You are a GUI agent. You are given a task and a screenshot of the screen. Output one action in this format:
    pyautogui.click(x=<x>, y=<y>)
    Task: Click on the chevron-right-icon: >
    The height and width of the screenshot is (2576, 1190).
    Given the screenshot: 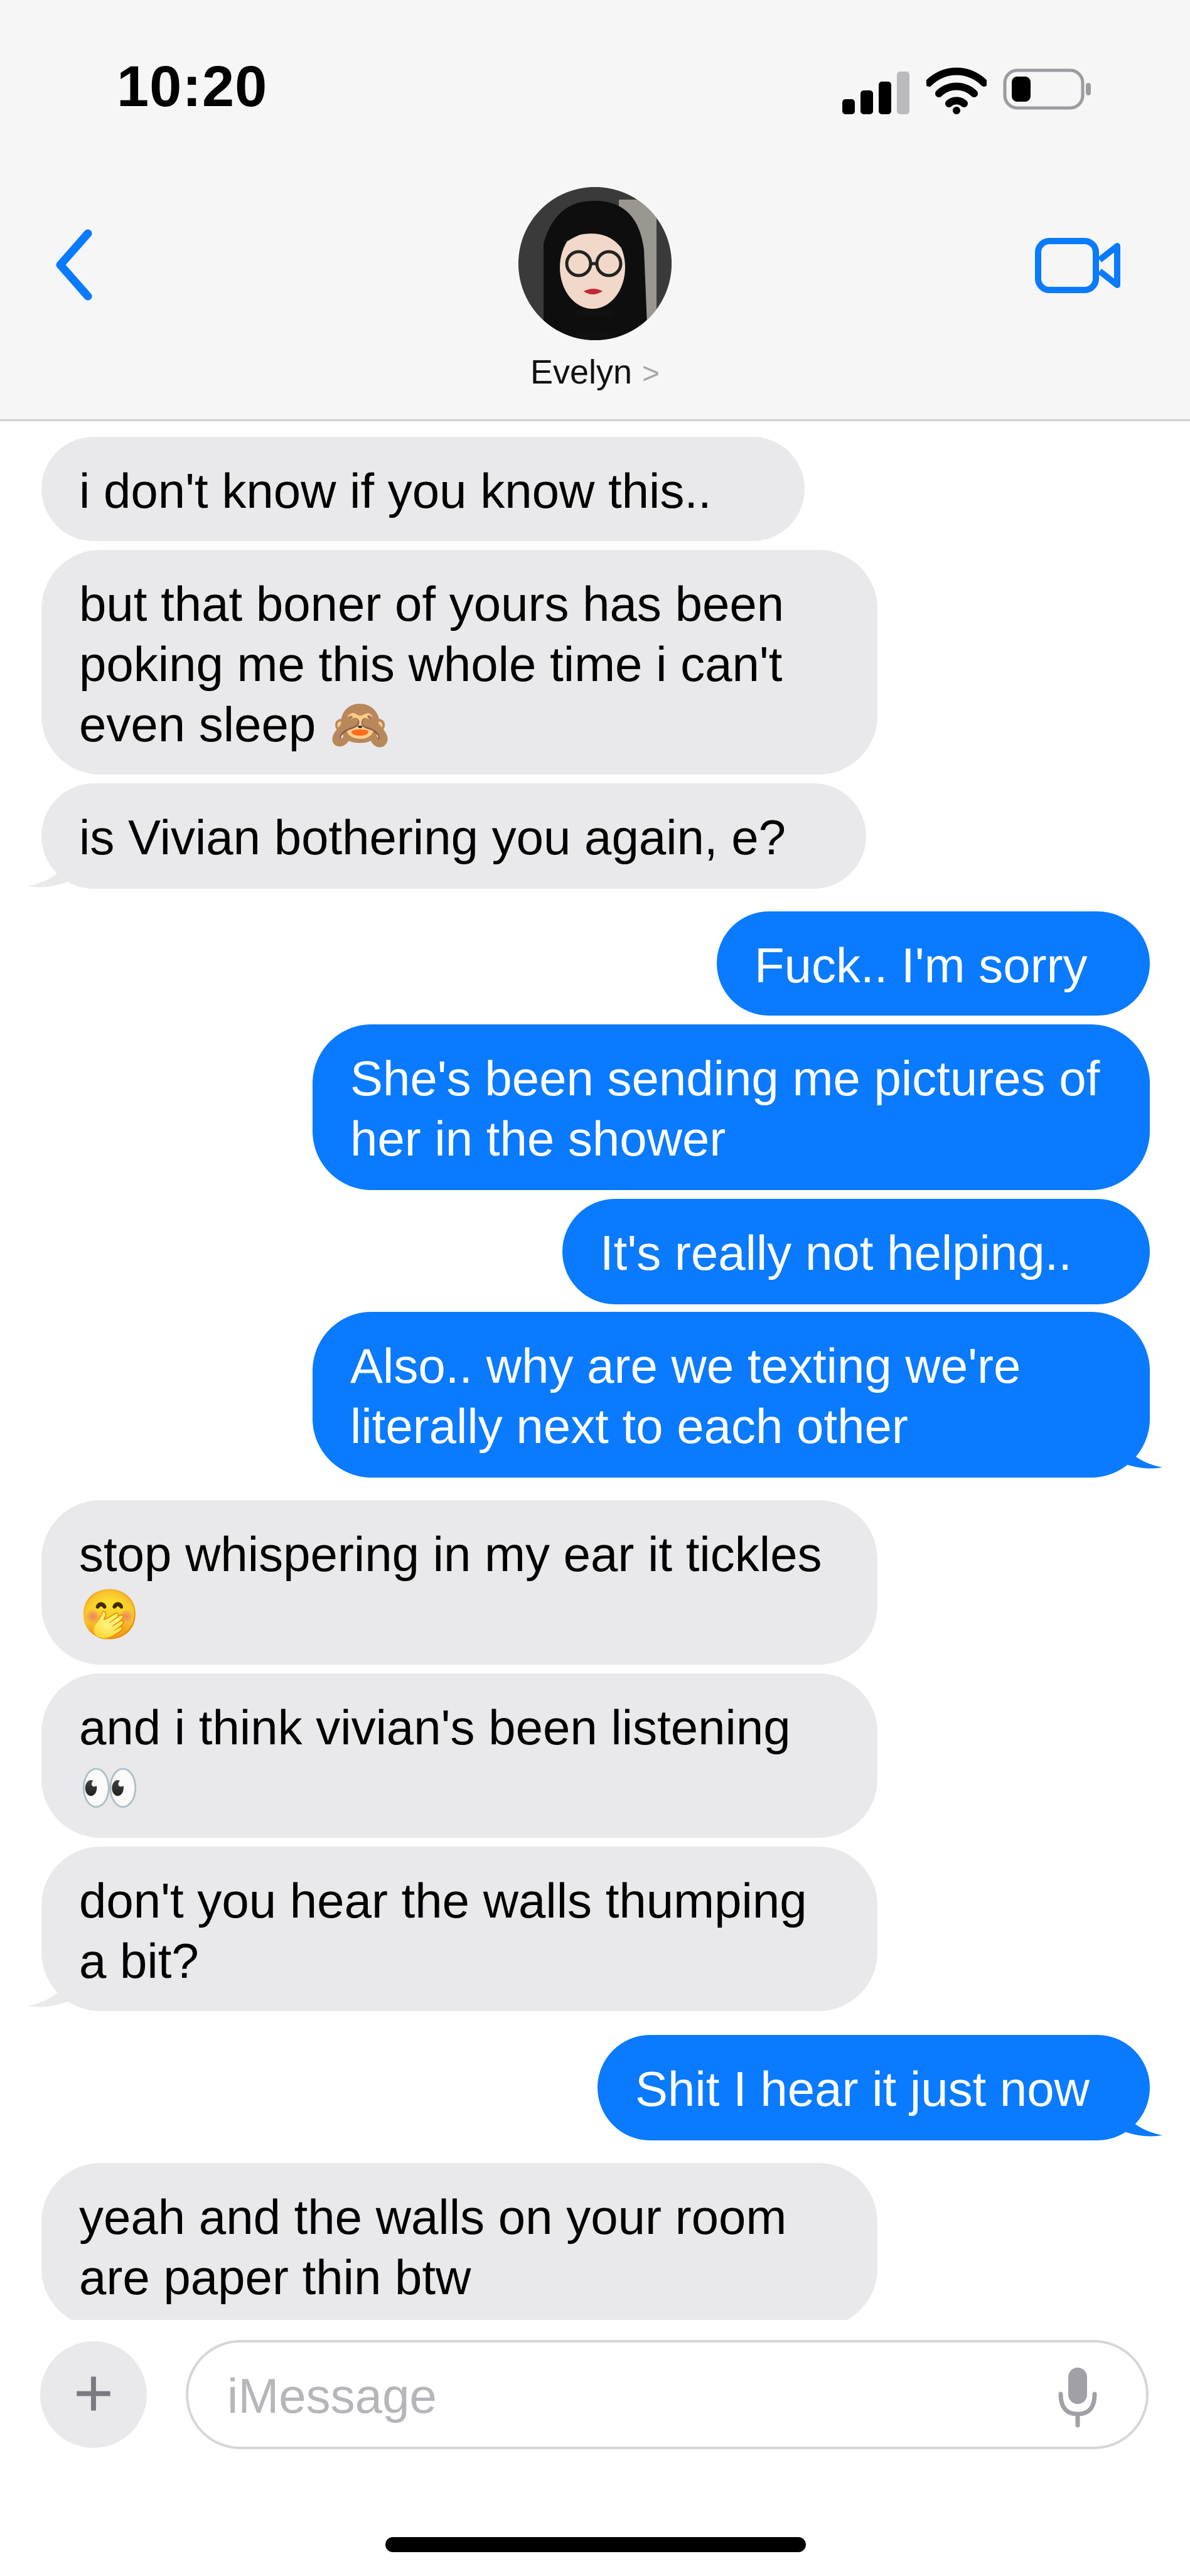 What is the action you would take?
    pyautogui.click(x=651, y=374)
    